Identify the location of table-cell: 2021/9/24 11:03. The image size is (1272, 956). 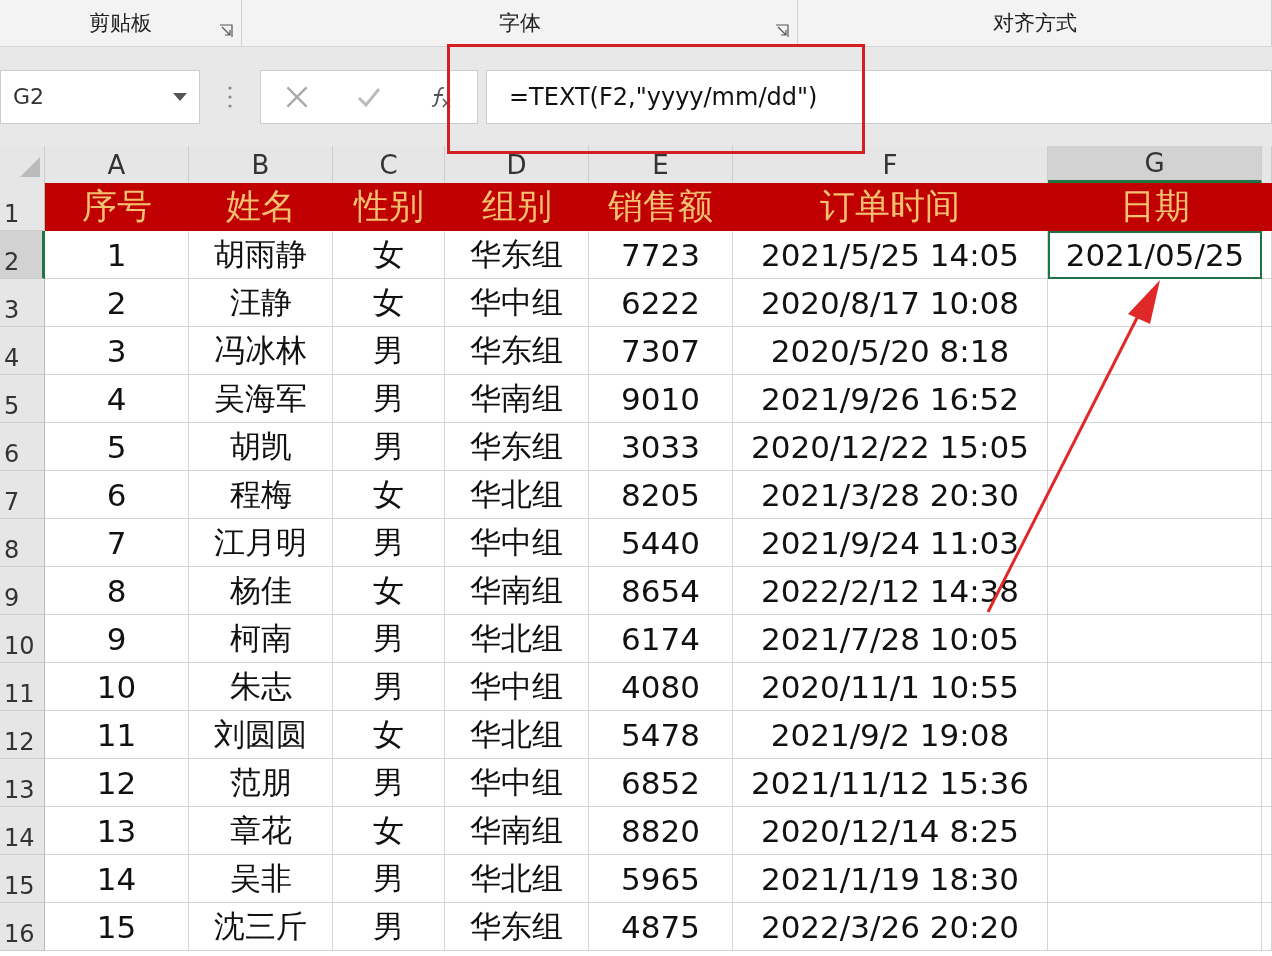
(890, 543).